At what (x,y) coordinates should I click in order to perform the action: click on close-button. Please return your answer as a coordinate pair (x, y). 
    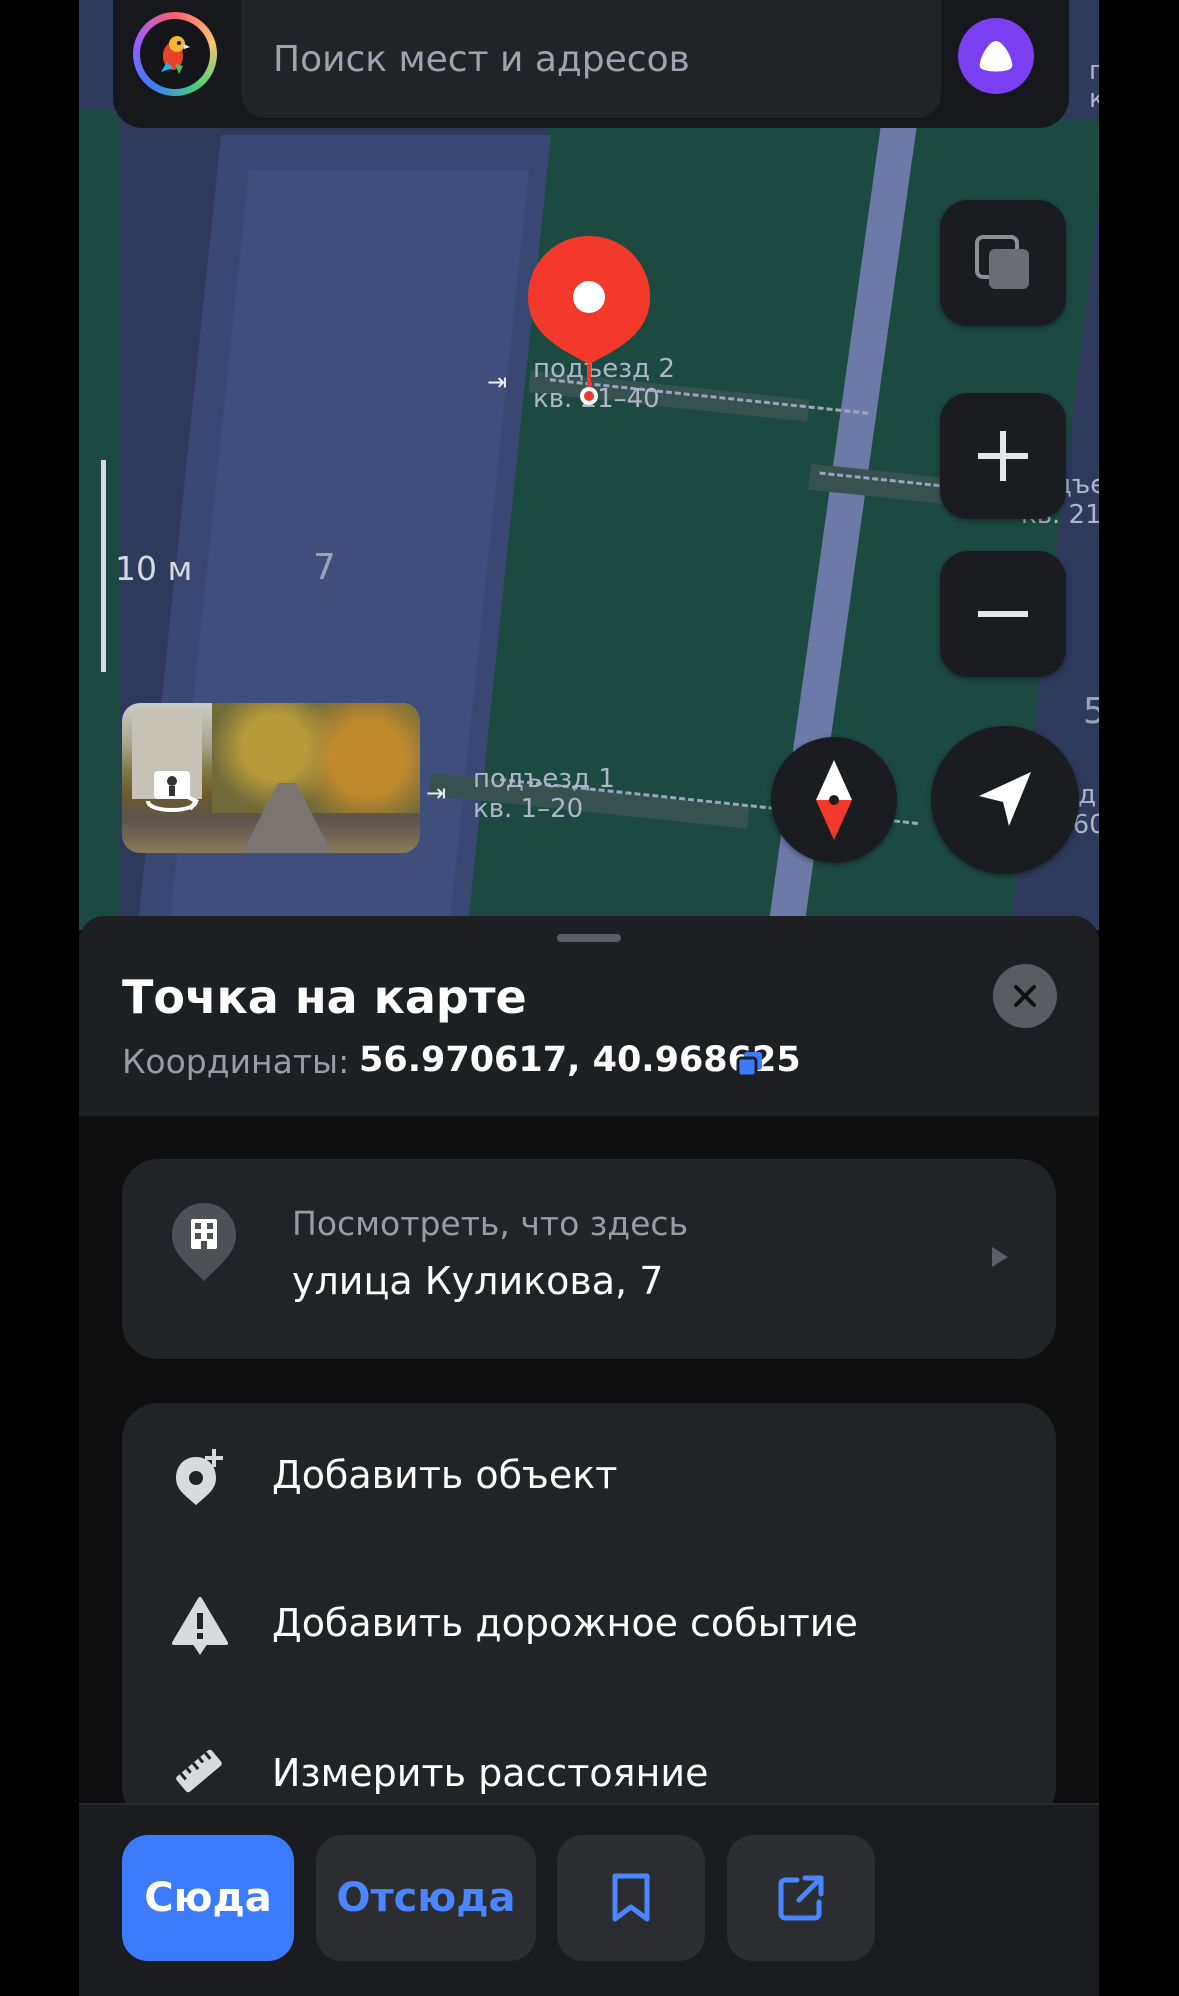
    Looking at the image, I should click on (1025, 996).